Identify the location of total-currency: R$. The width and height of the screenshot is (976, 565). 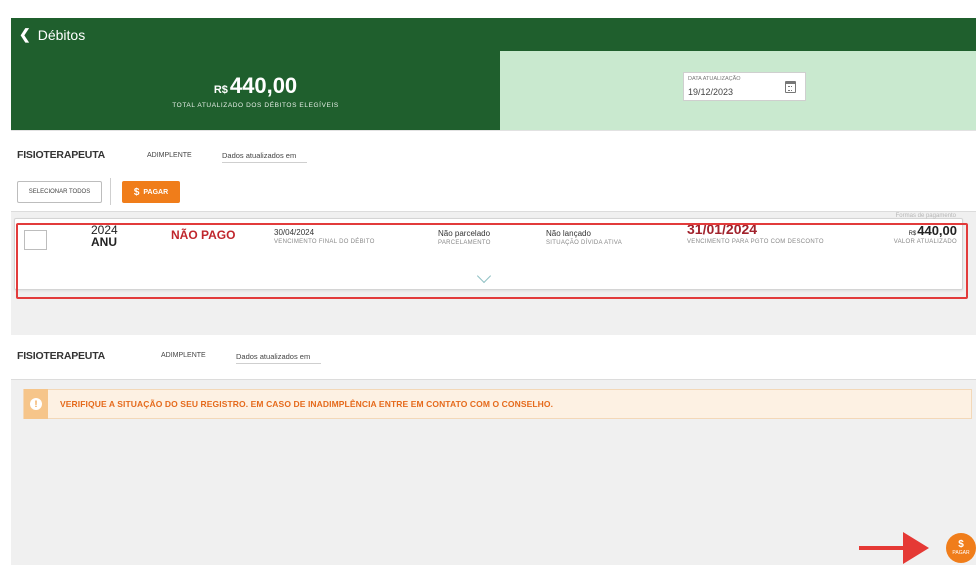
(220, 89).